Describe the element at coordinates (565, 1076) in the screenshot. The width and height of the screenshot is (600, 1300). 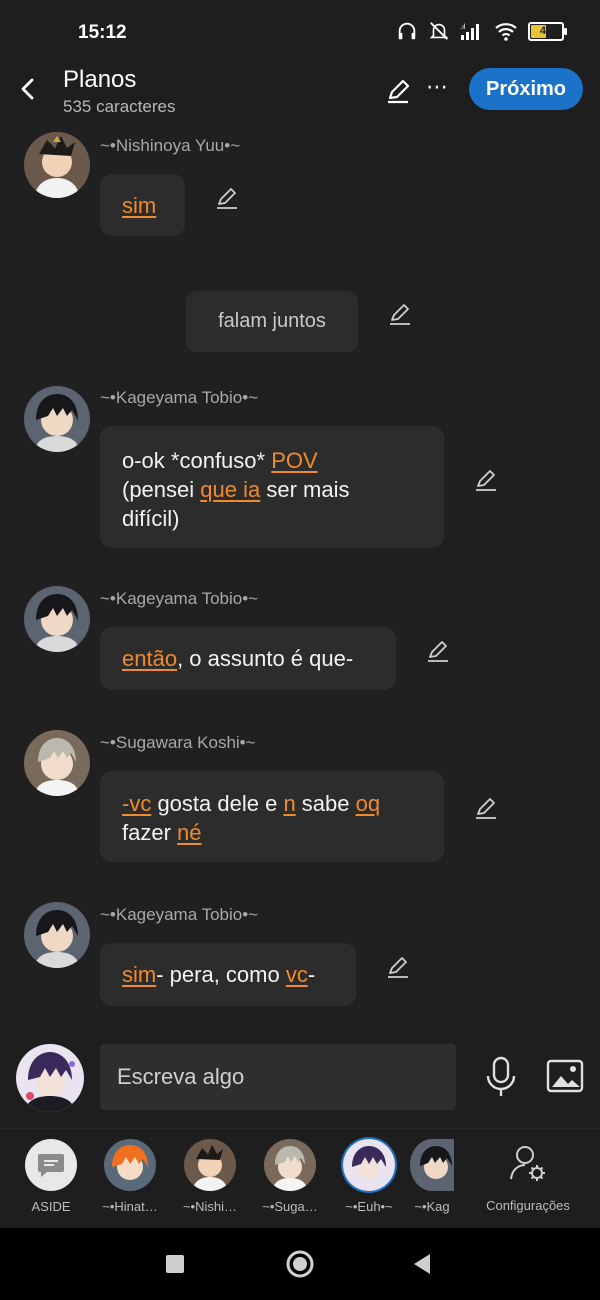
I see `image-icon` at that location.